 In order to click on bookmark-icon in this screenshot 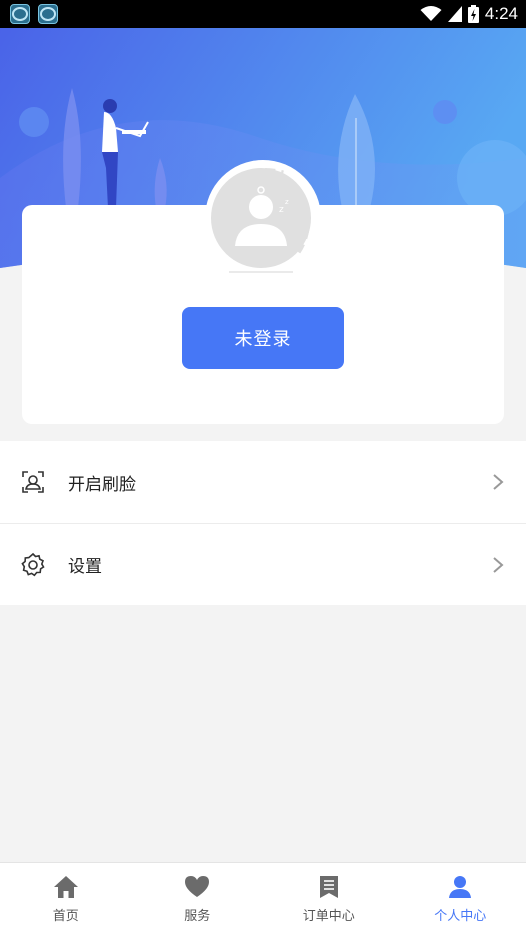, I will do `click(328, 886)`.